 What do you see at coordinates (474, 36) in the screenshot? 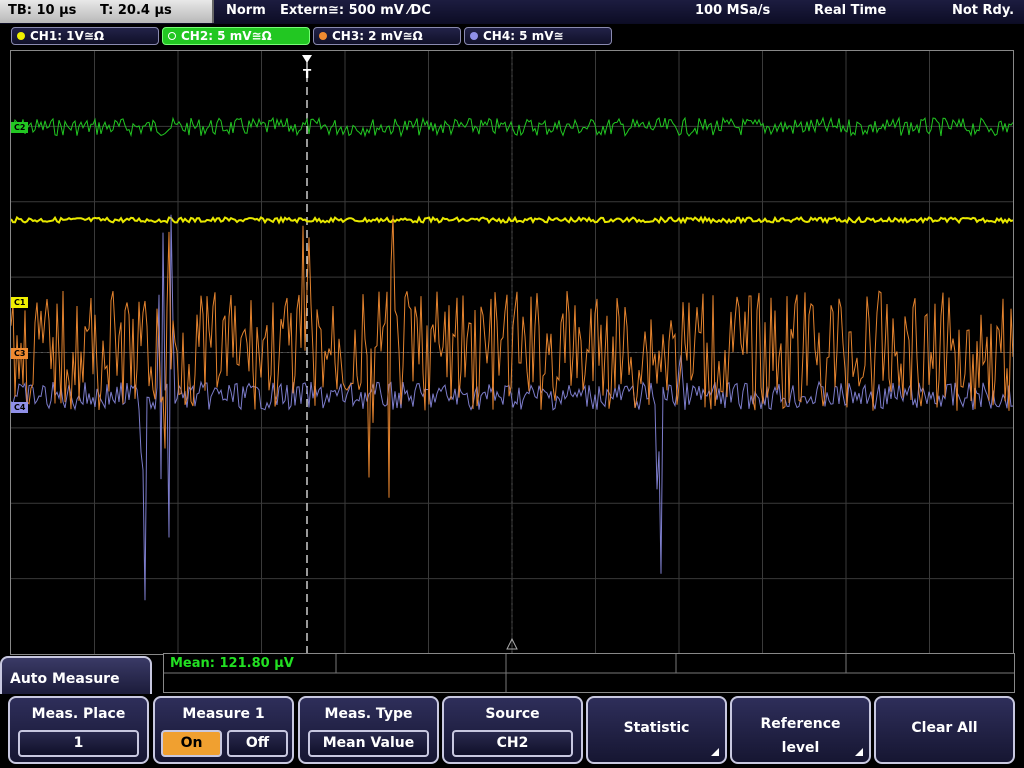
I see `ch4-color-dot` at bounding box center [474, 36].